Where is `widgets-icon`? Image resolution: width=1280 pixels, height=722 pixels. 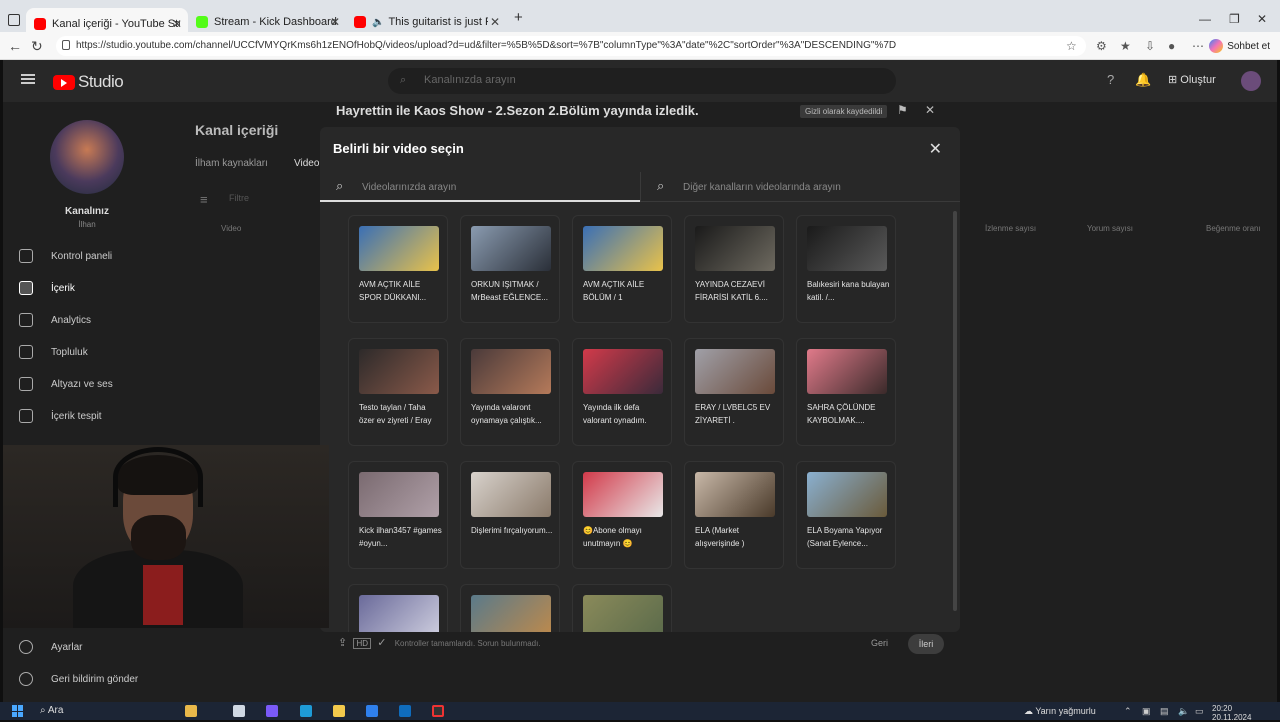
widgets-icon is located at coordinates (191, 711).